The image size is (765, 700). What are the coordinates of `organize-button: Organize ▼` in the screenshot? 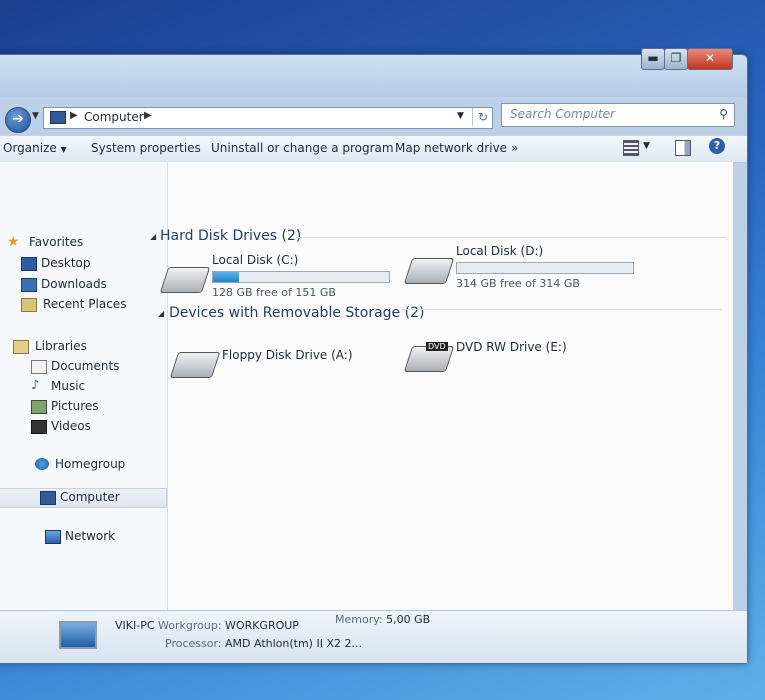 It's located at (35, 148).